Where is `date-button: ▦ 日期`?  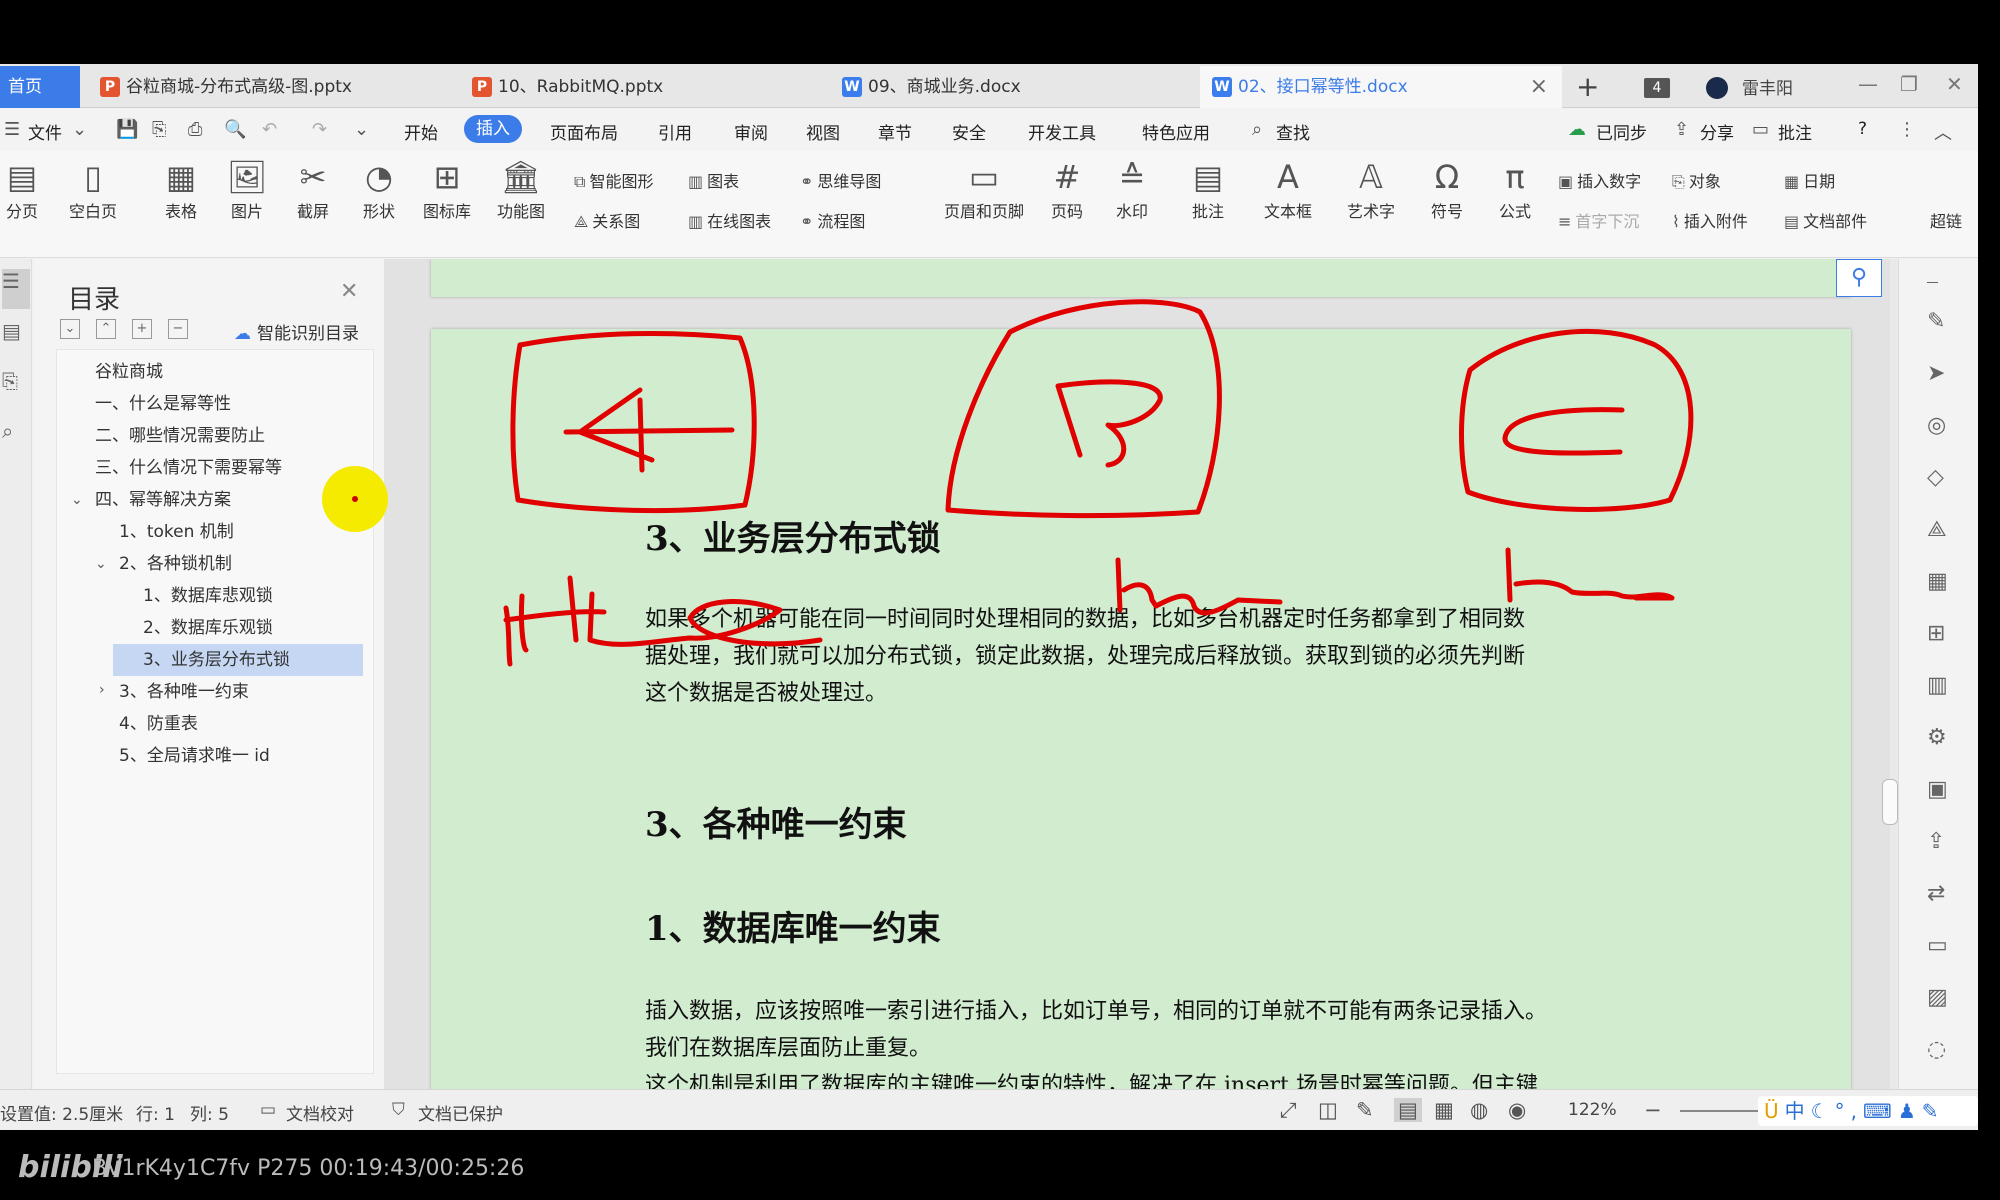 date-button: ▦ 日期 is located at coordinates (1809, 180).